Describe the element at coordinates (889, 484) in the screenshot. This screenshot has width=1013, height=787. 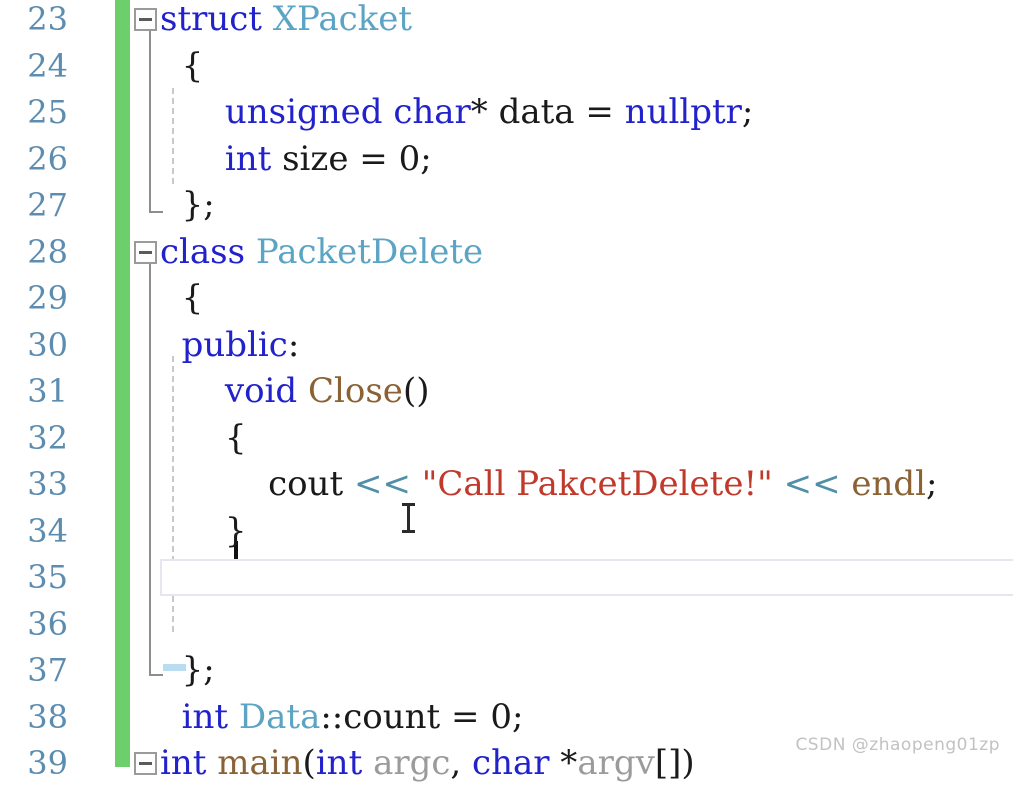
I see `code-token: endl` at that location.